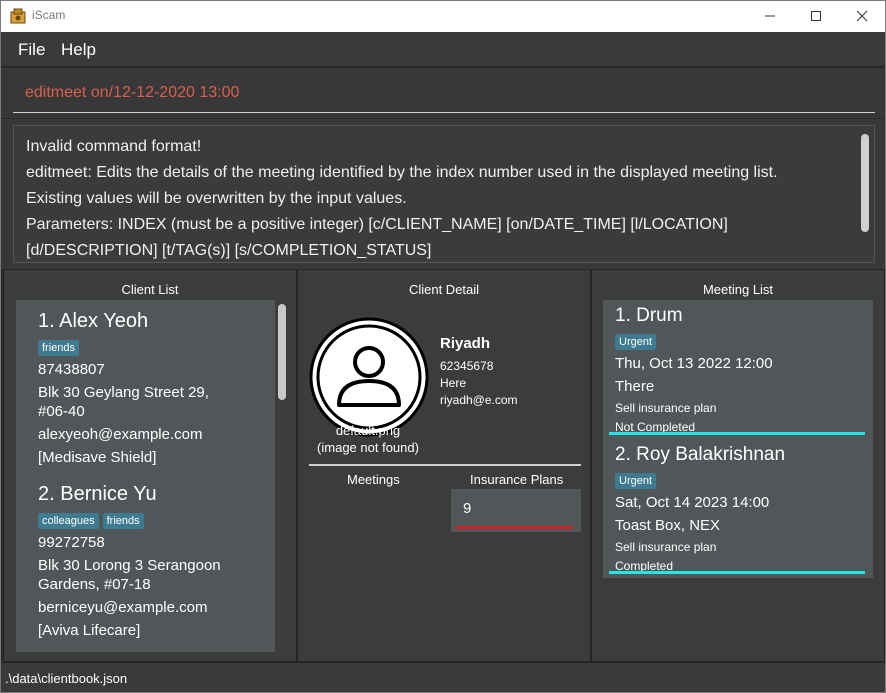 Image resolution: width=886 pixels, height=693 pixels. I want to click on plan-underline, so click(514, 527).